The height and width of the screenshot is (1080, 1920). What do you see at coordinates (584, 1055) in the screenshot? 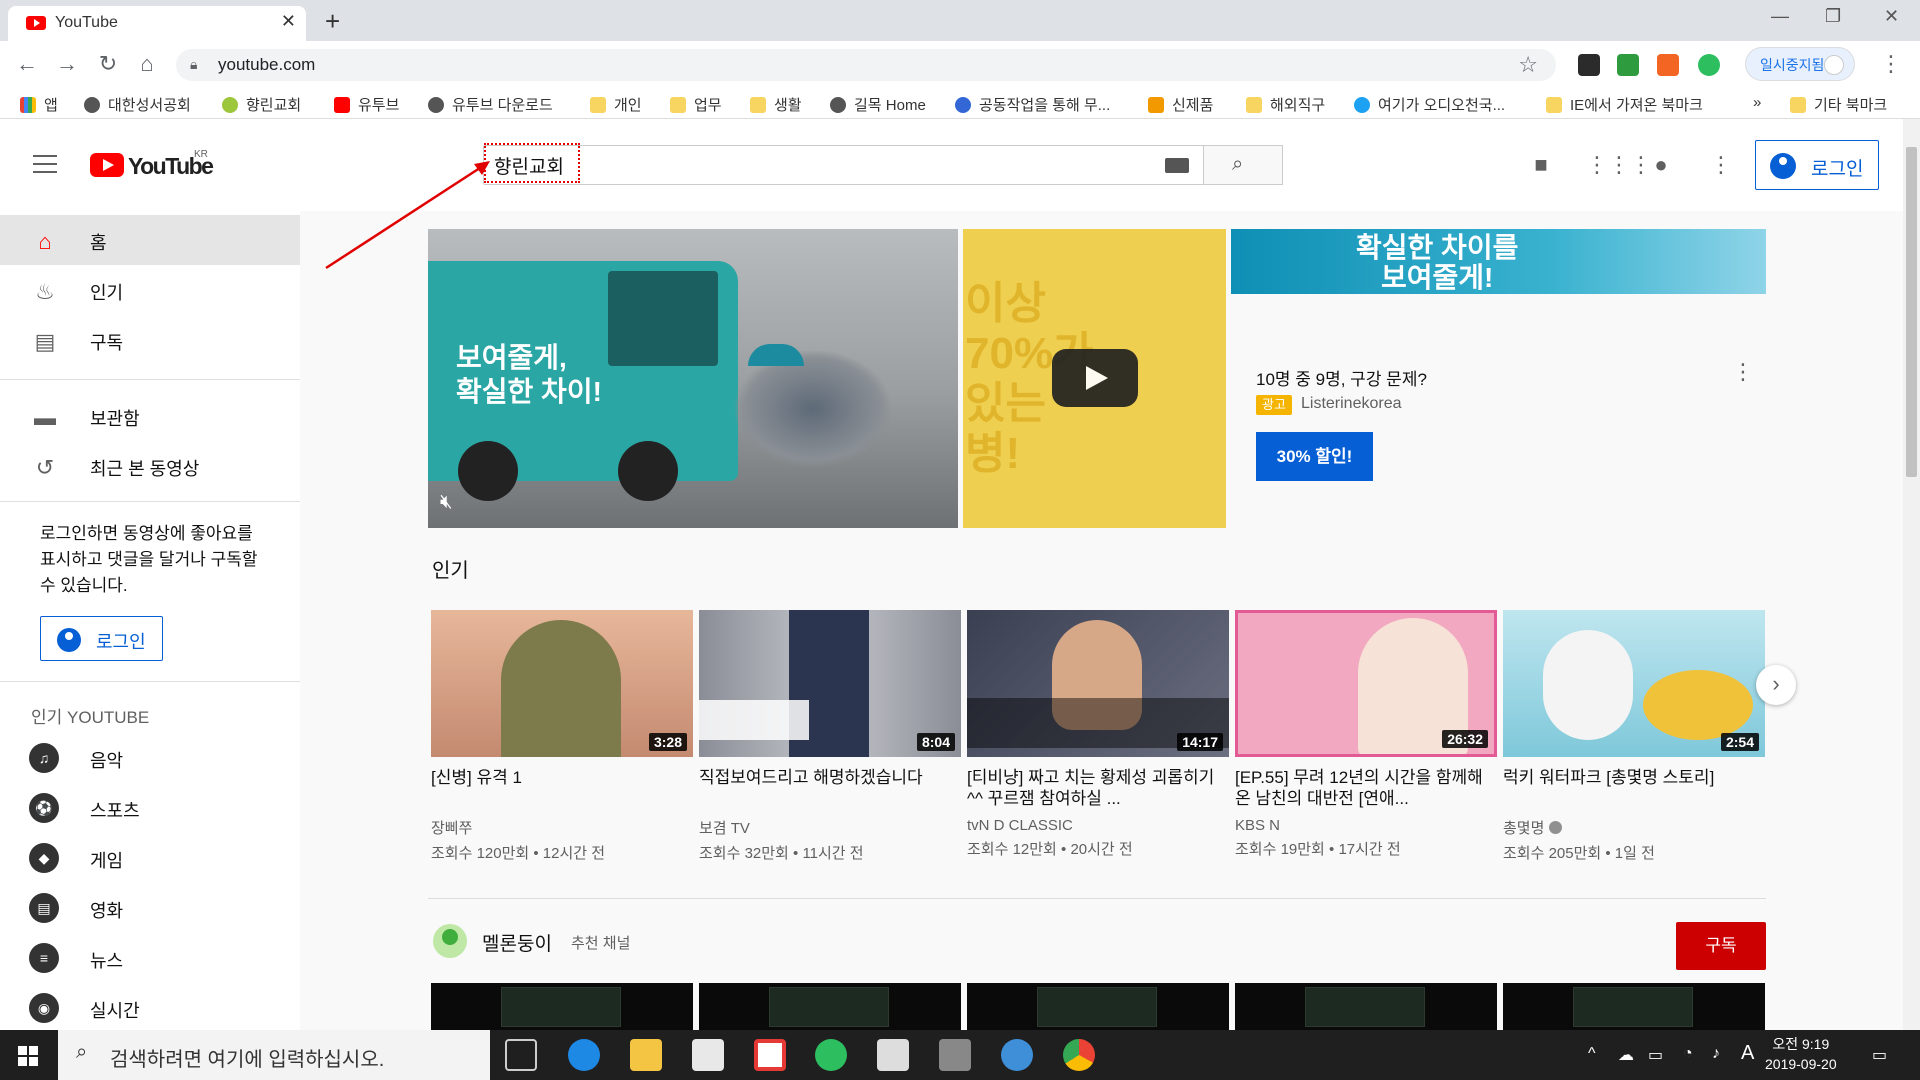
I see `edge-browser-icon` at bounding box center [584, 1055].